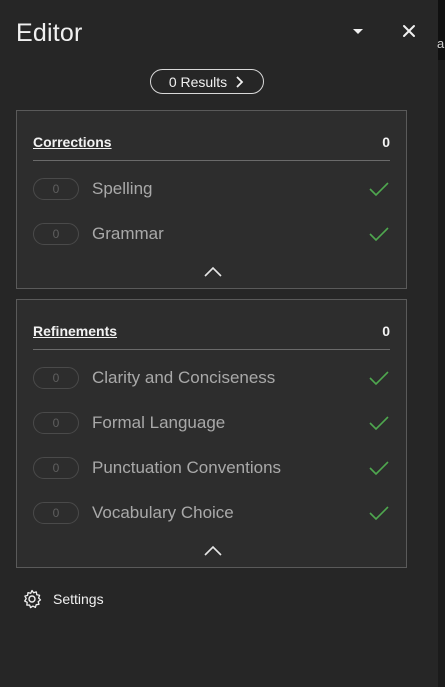  I want to click on close-button, so click(409, 31).